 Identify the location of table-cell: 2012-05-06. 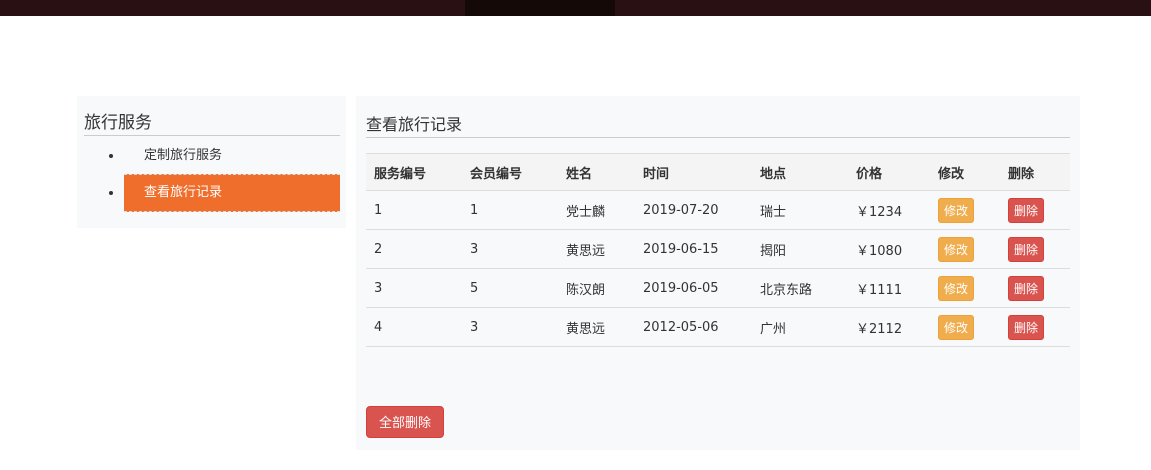
(693, 327).